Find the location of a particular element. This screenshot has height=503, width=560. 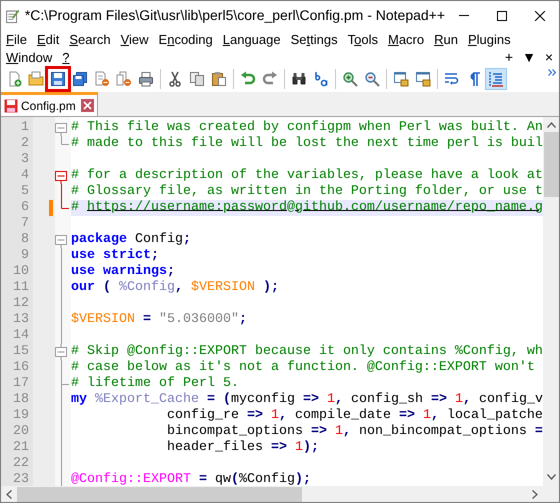

copy-icon is located at coordinates (197, 79).